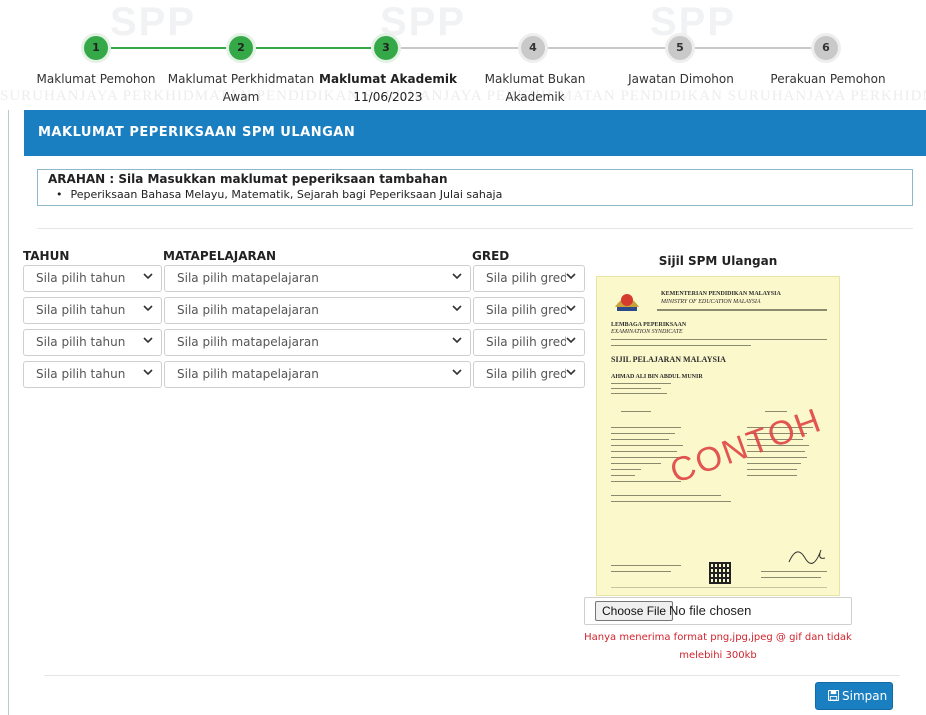  I want to click on subject-column-header: MATAPELAJARAN, so click(220, 256).